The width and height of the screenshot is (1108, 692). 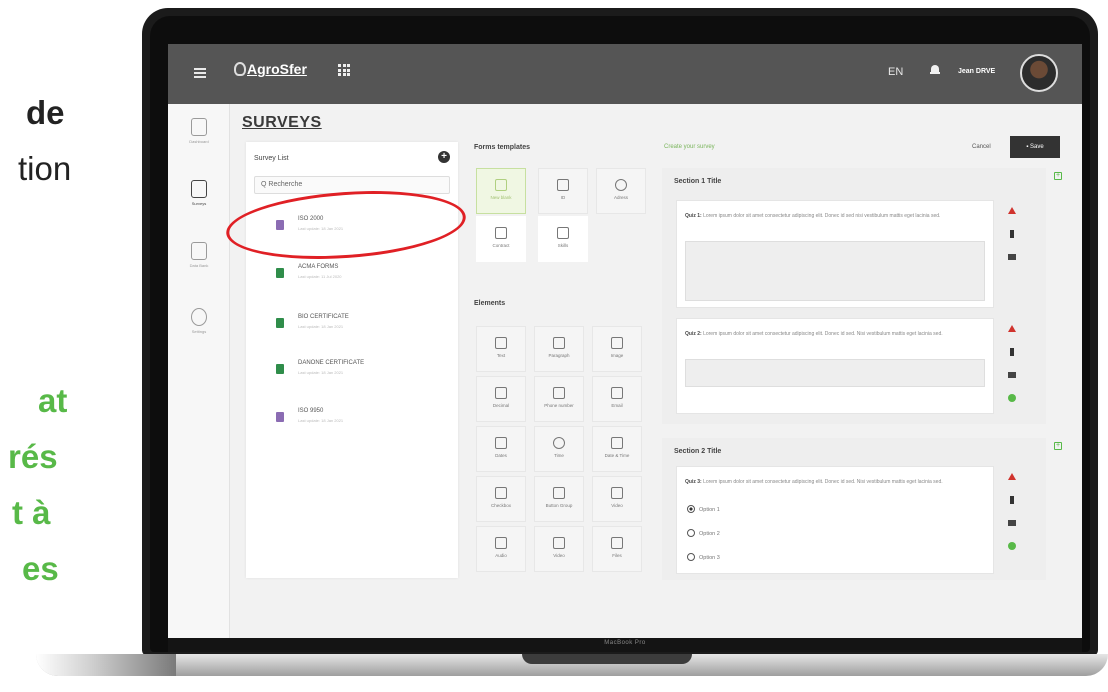 What do you see at coordinates (501, 245) in the screenshot?
I see `tile-label: Contract` at bounding box center [501, 245].